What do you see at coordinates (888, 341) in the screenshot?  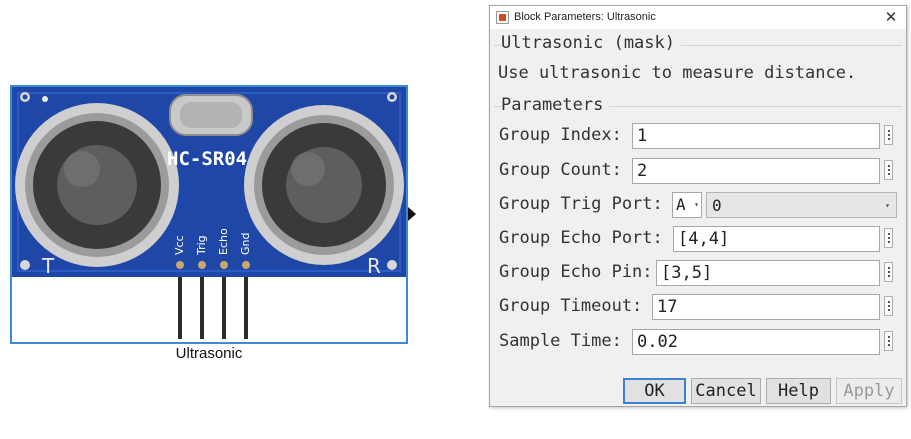 I see `sample-time-options-icon` at bounding box center [888, 341].